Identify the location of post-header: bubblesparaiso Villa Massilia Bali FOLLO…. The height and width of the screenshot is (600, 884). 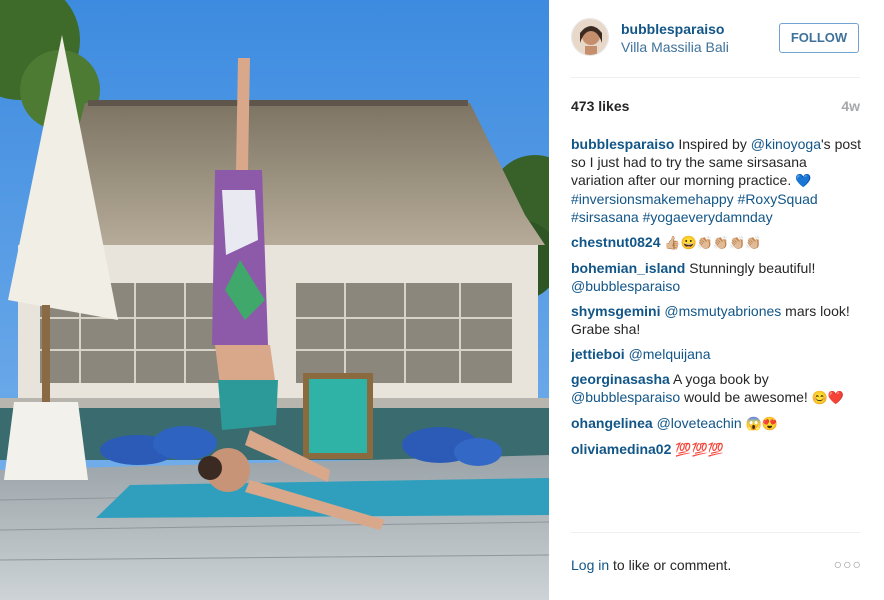
(716, 39).